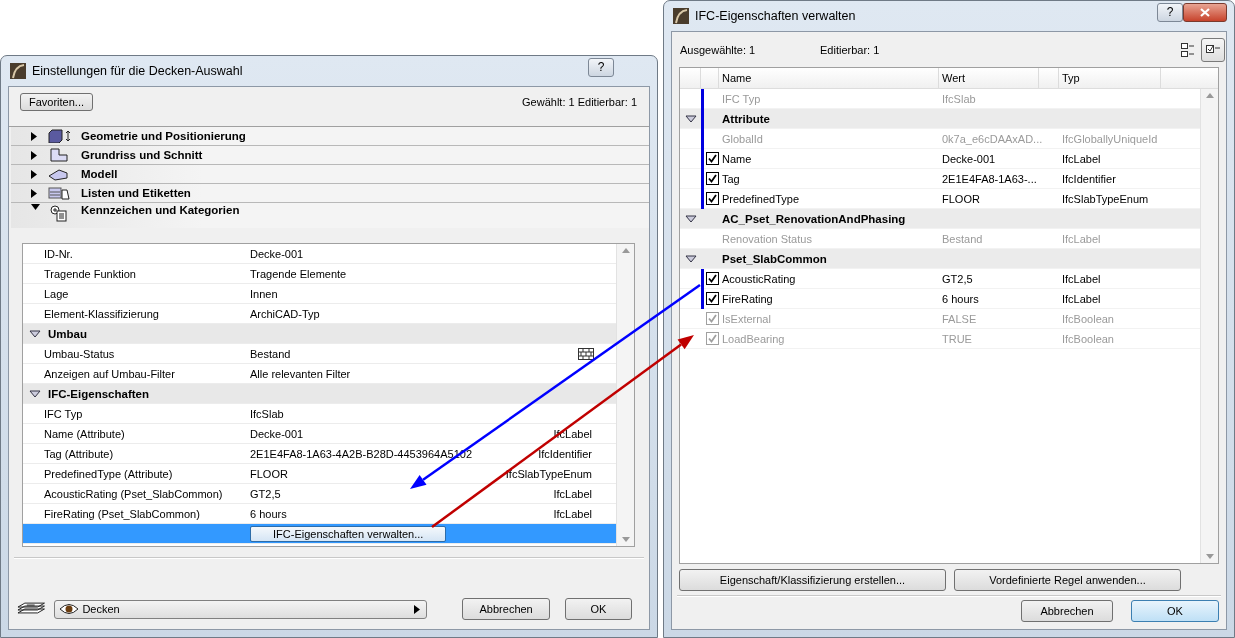  I want to click on property-name: PredefinedType, so click(761, 198).